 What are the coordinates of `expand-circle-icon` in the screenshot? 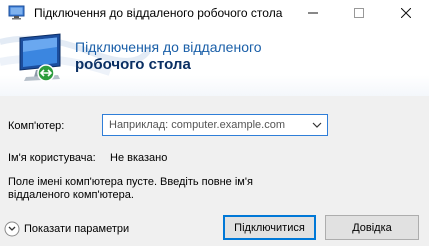 It's located at (12, 229).